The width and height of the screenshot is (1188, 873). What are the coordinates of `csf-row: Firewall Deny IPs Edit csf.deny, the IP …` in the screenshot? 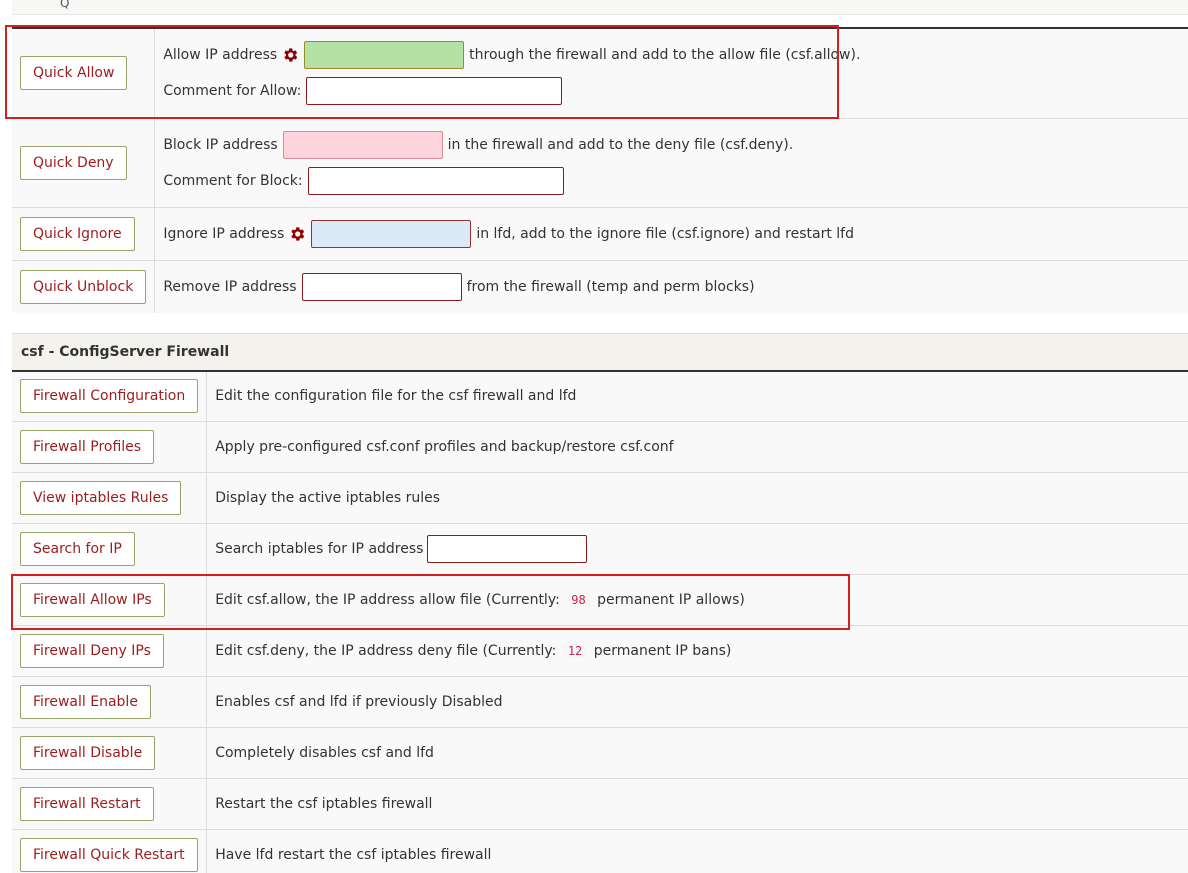 It's located at (600, 651).